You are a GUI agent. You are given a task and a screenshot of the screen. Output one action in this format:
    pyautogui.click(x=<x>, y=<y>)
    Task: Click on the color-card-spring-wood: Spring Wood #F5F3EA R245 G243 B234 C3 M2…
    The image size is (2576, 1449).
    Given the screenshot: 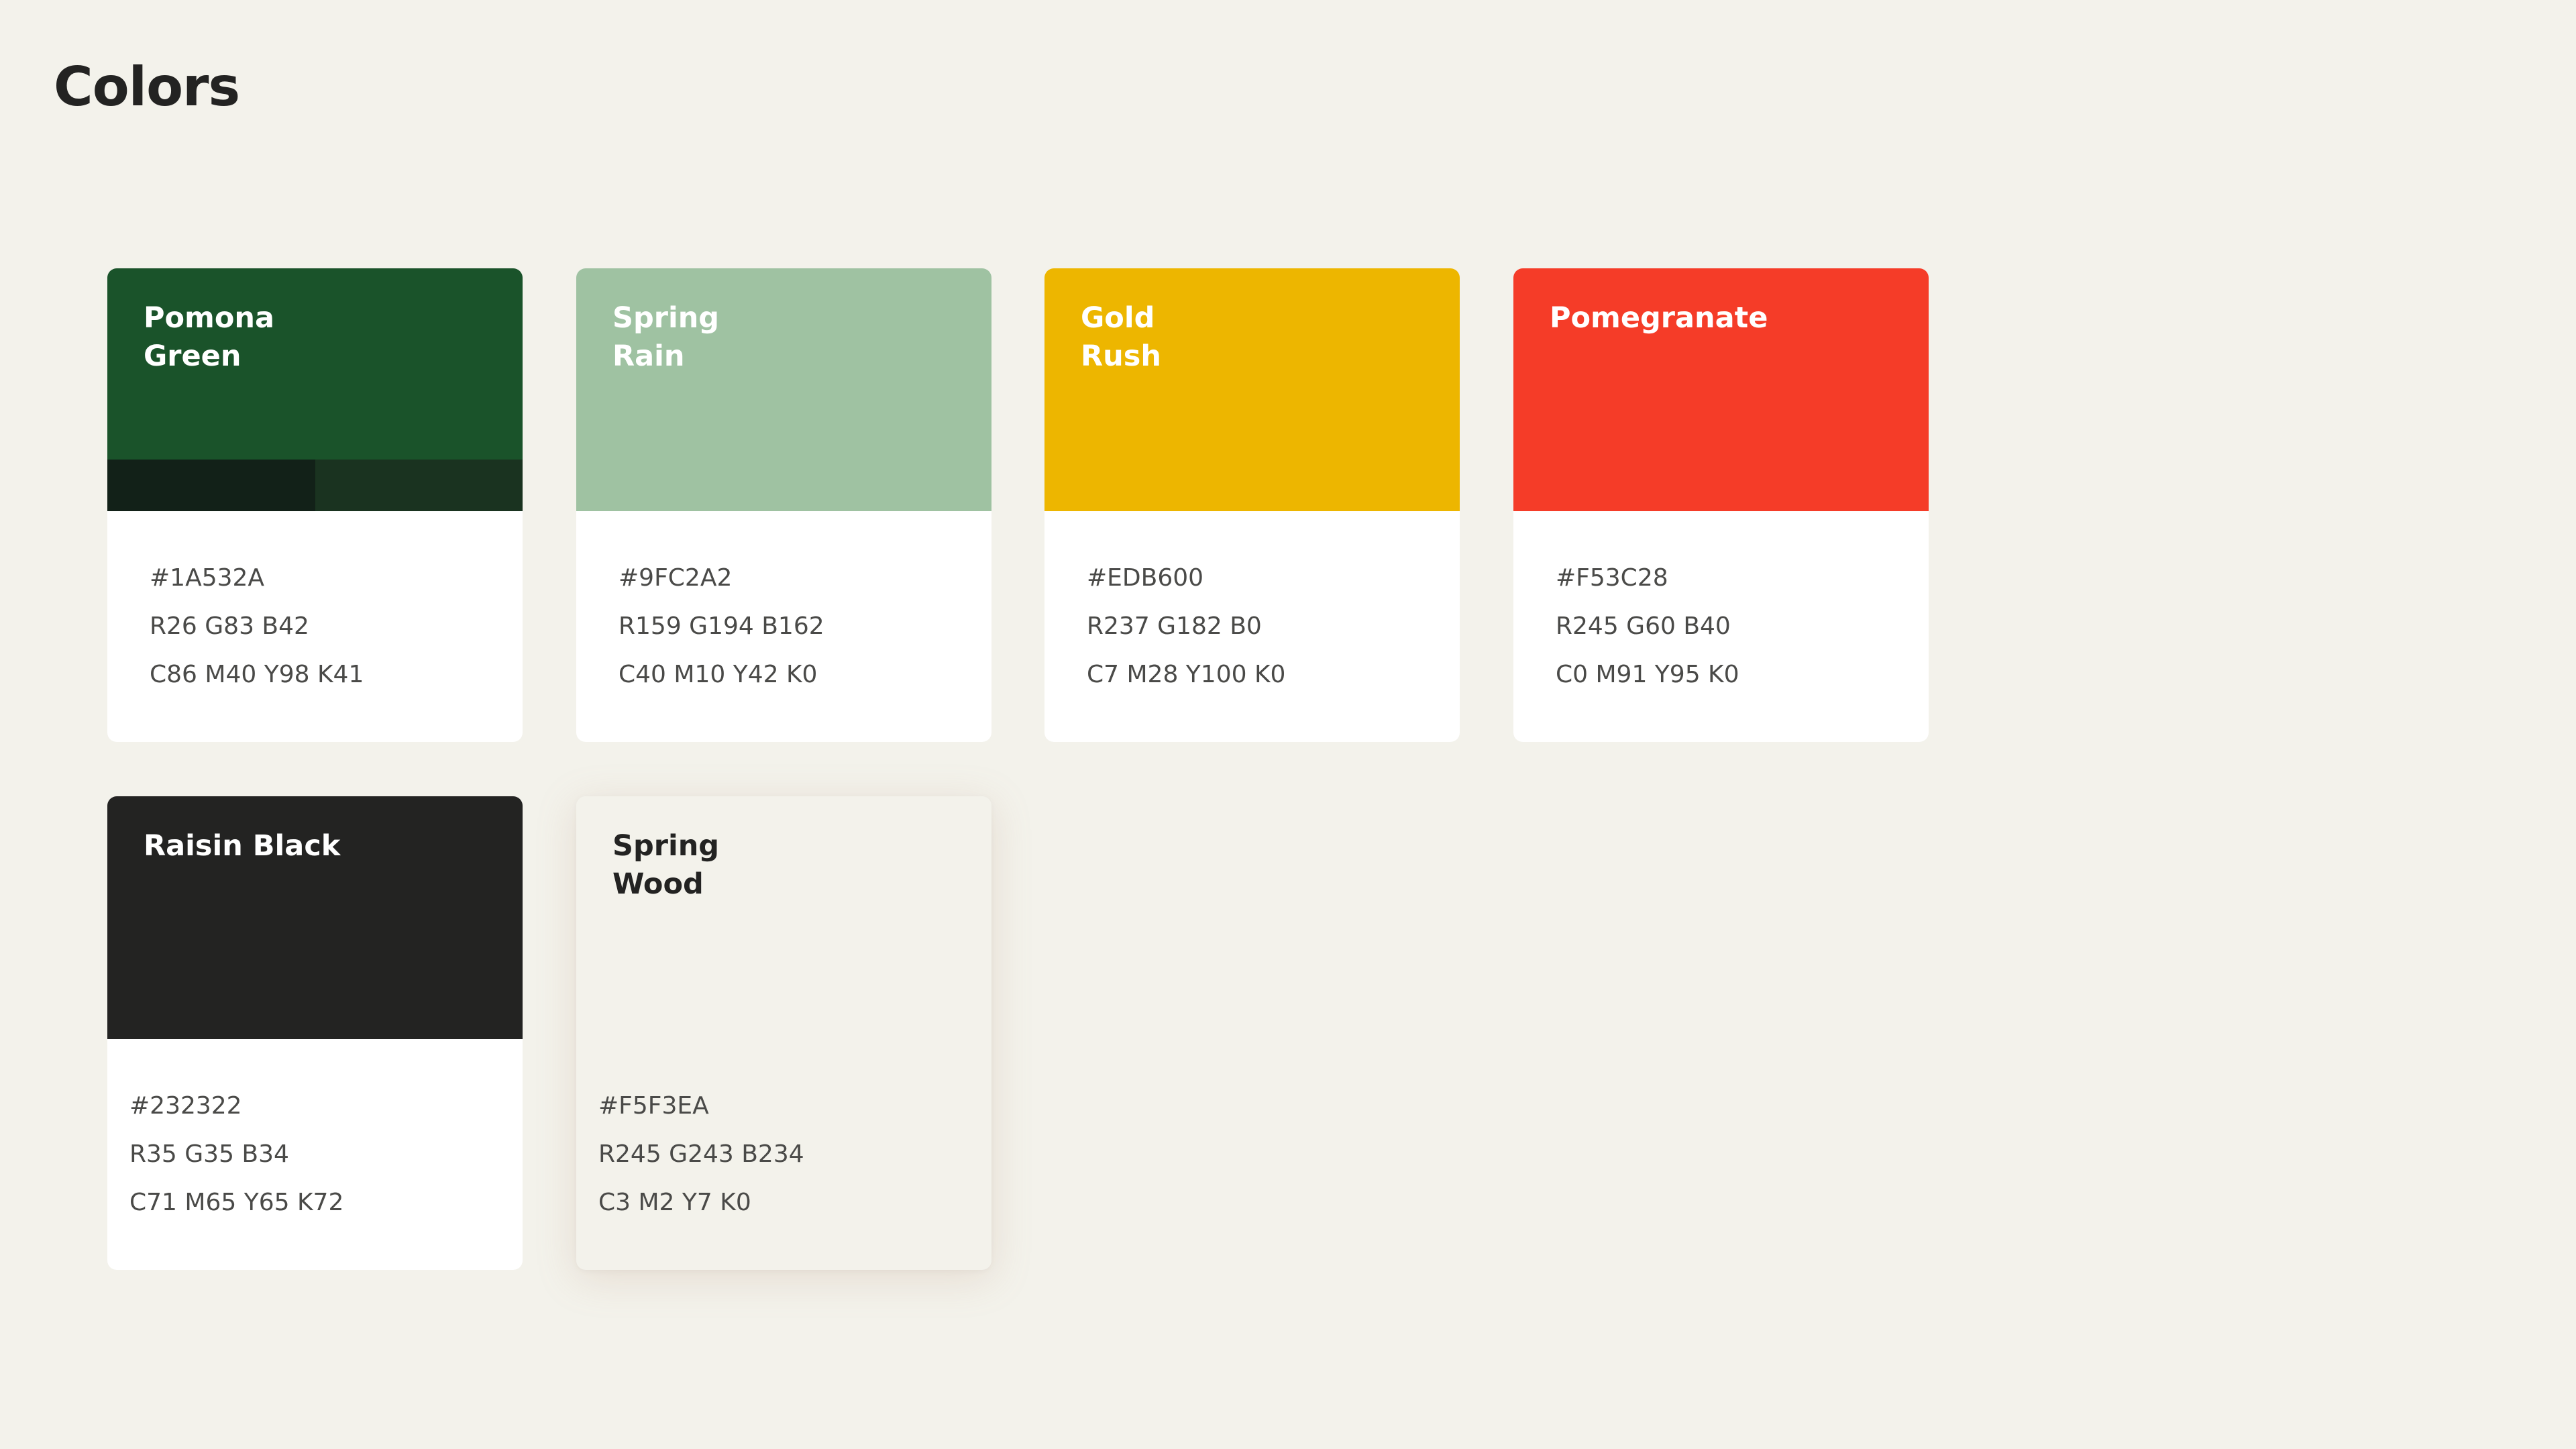 What is the action you would take?
    pyautogui.click(x=783, y=1033)
    